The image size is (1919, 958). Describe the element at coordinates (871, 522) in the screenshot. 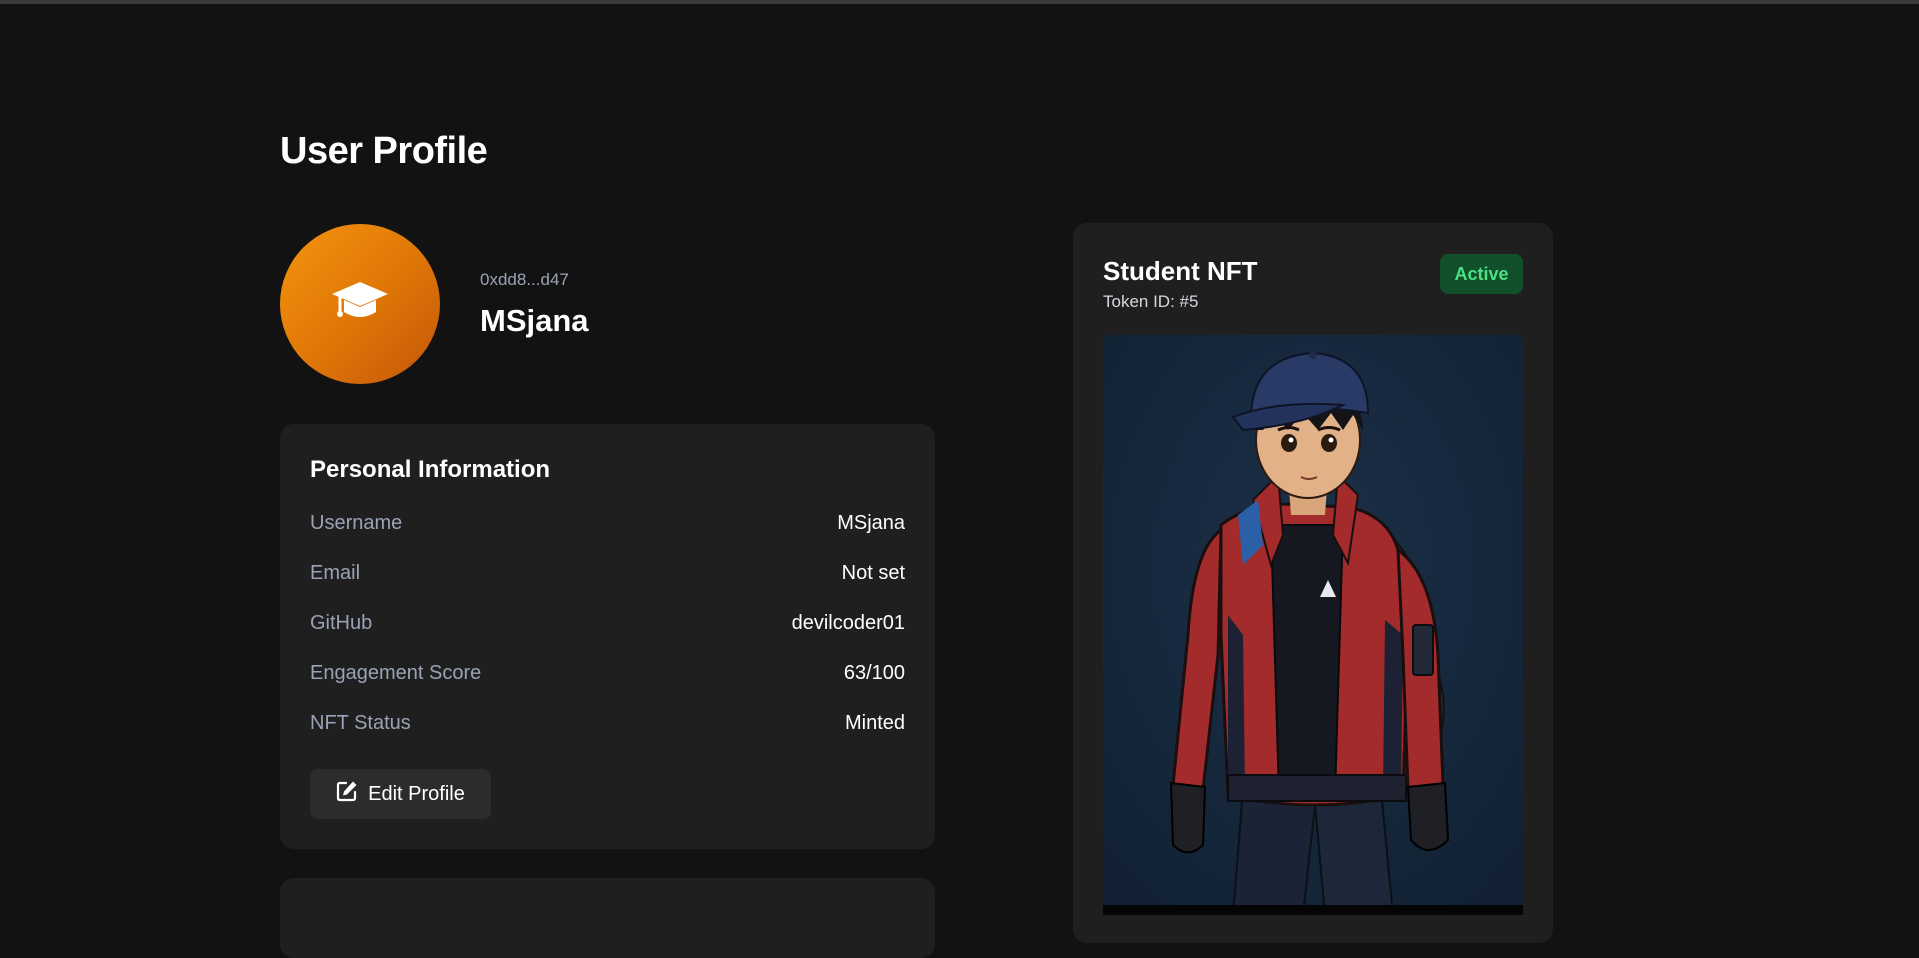

I see `info-value: MSjana` at that location.